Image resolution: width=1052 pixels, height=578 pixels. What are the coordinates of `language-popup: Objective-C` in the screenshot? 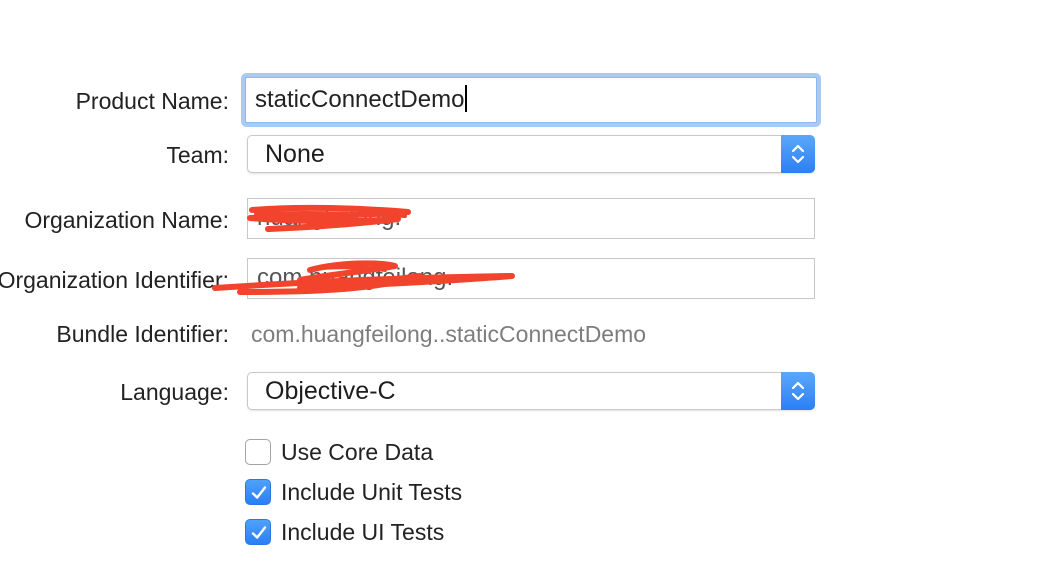 It's located at (531, 391).